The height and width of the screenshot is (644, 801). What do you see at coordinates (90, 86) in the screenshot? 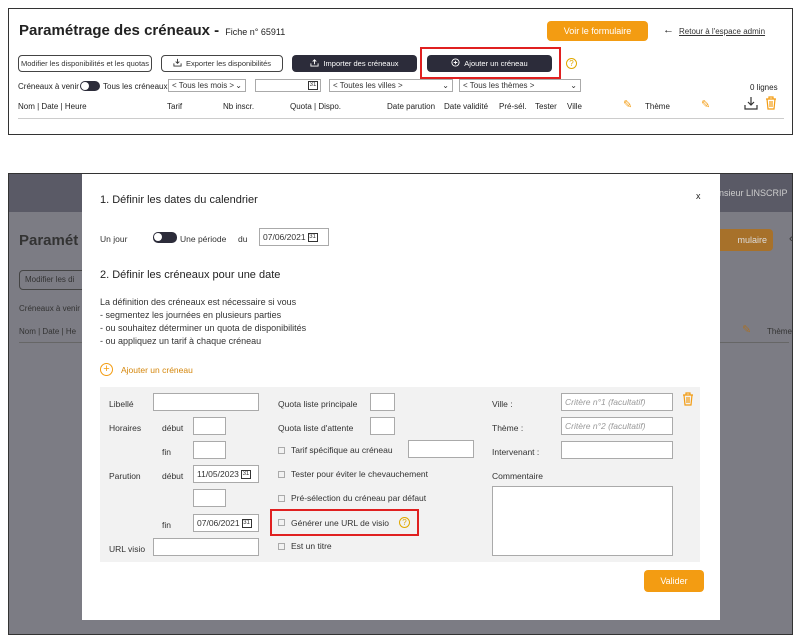
I see `upcoming-toggle` at bounding box center [90, 86].